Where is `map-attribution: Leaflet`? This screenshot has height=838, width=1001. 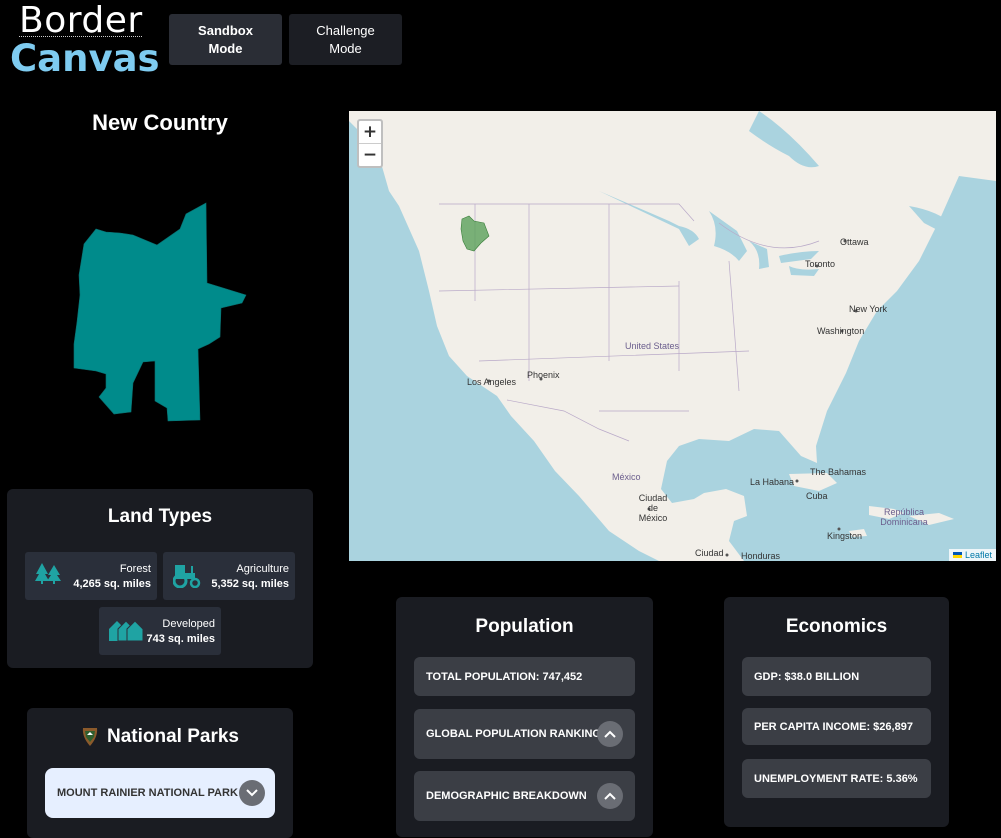 map-attribution: Leaflet is located at coordinates (972, 555).